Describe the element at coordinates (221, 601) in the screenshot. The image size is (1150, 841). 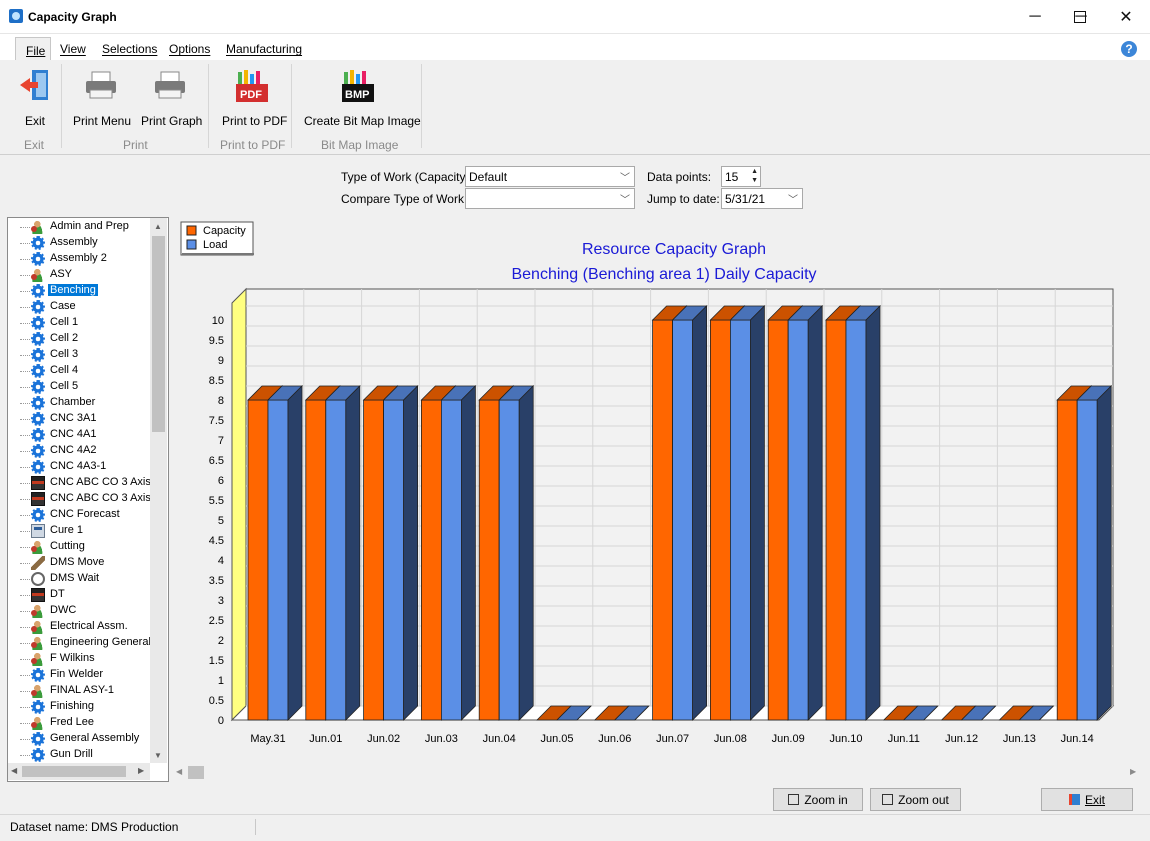
I see `y-tick-label: 3` at that location.